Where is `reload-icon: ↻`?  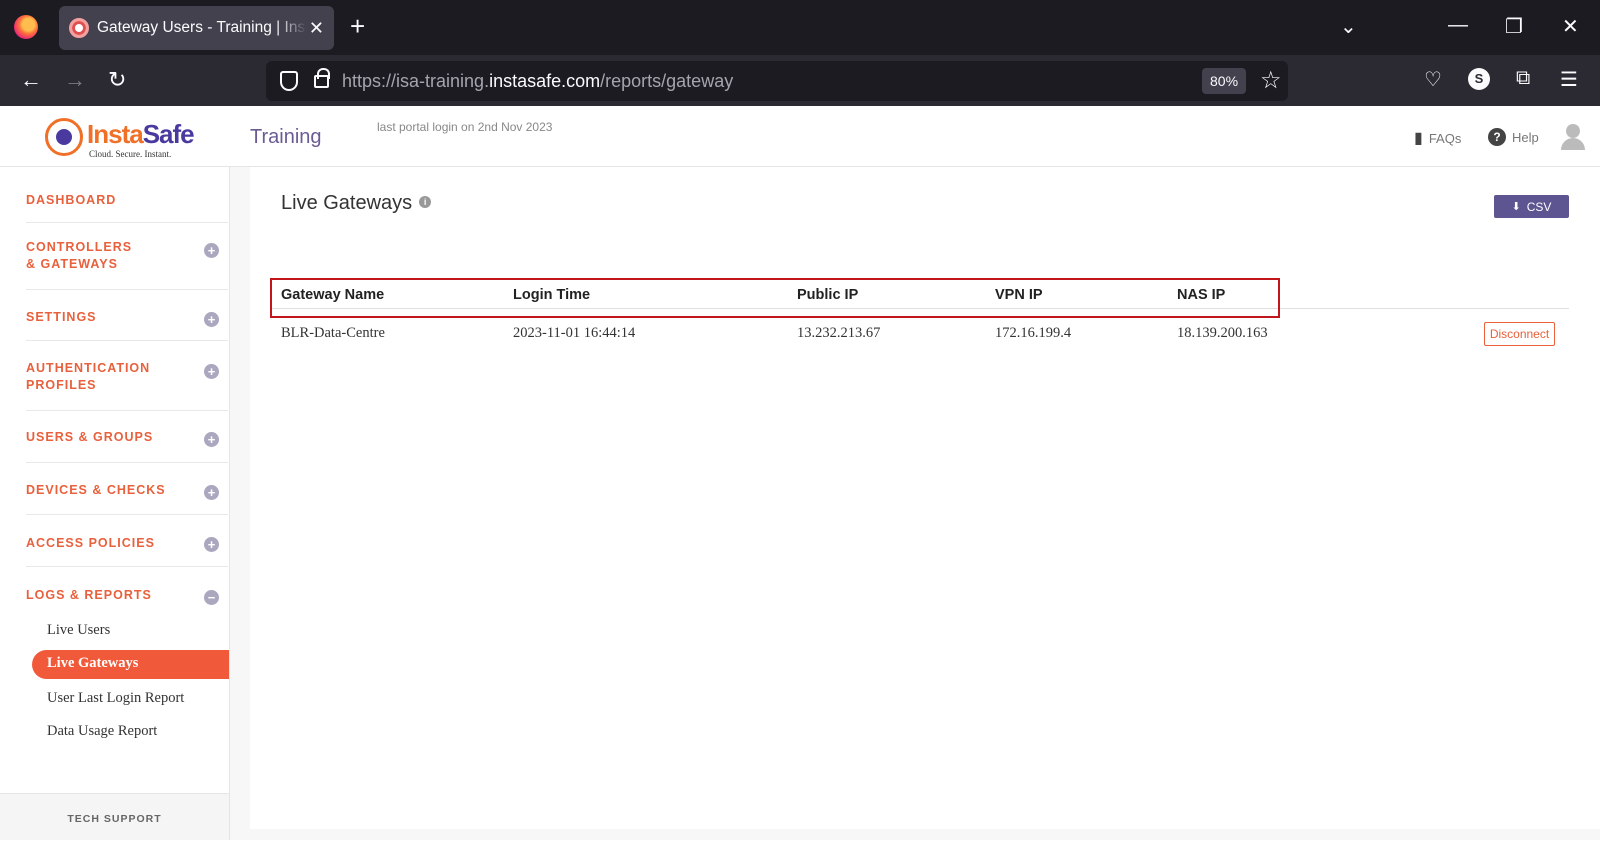 reload-icon: ↻ is located at coordinates (117, 80).